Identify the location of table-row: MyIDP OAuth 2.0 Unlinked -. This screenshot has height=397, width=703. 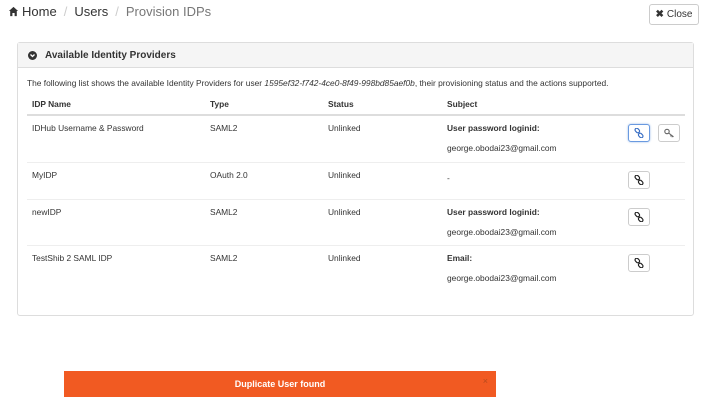
(356, 180).